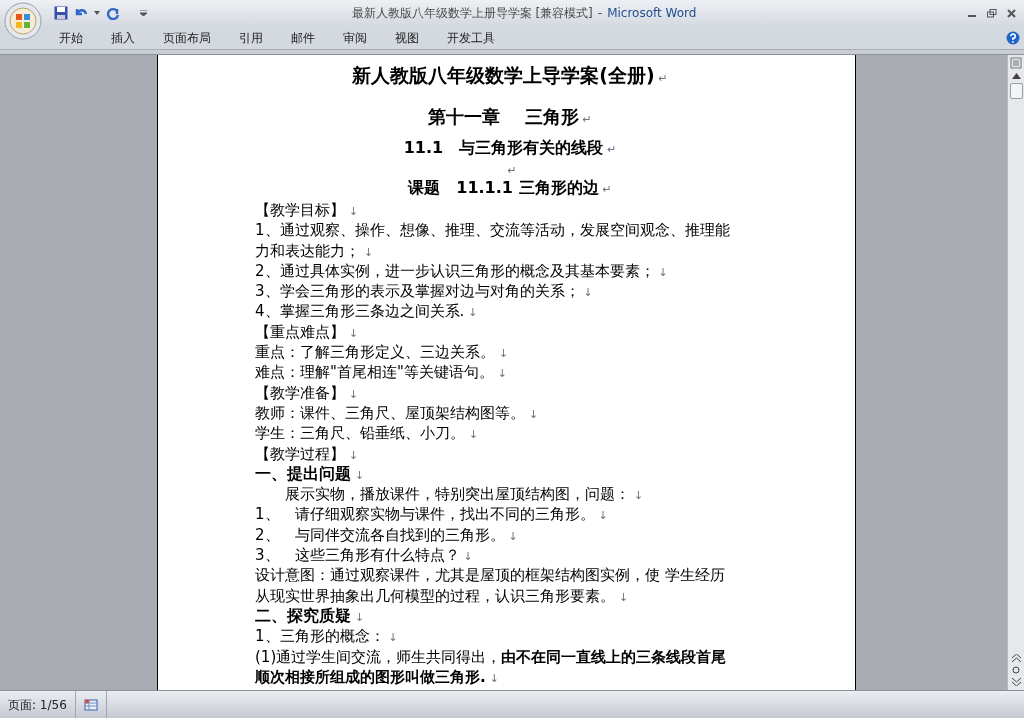 The width and height of the screenshot is (1024, 718). Describe the element at coordinates (510, 75) in the screenshot. I see `paragraph-text: 新人教版八年级数学上导学案(全册) ↵` at that location.